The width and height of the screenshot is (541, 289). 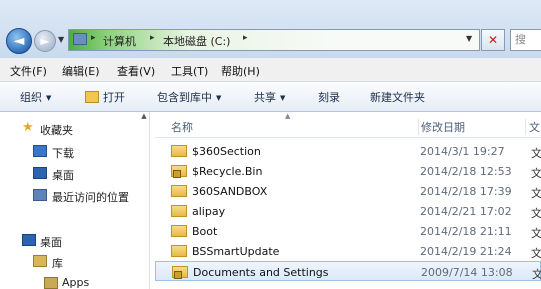 What do you see at coordinates (40, 151) in the screenshot?
I see `download-icon` at bounding box center [40, 151].